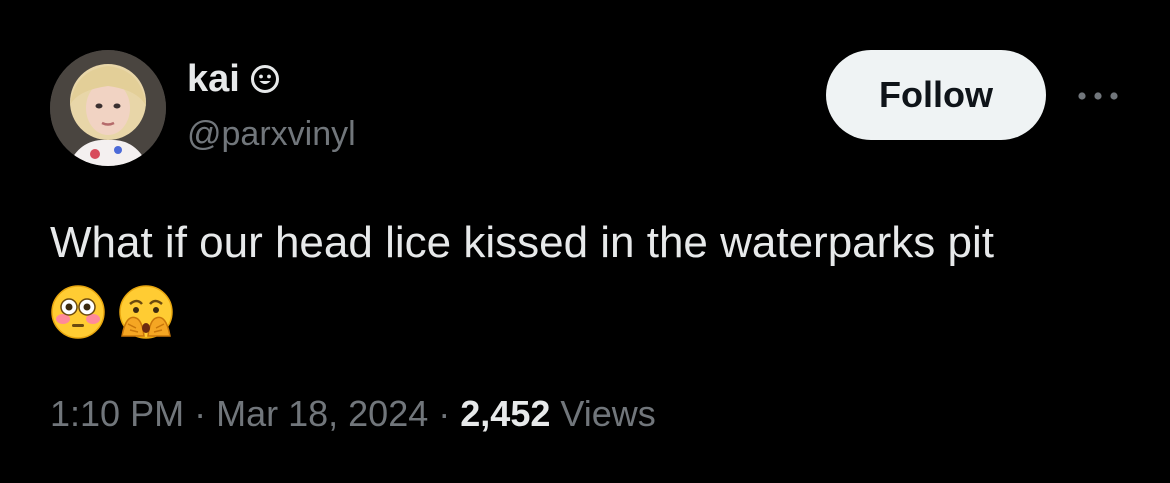 Image resolution: width=1170 pixels, height=483 pixels. I want to click on tweet-time: 1:10 PM, so click(117, 413).